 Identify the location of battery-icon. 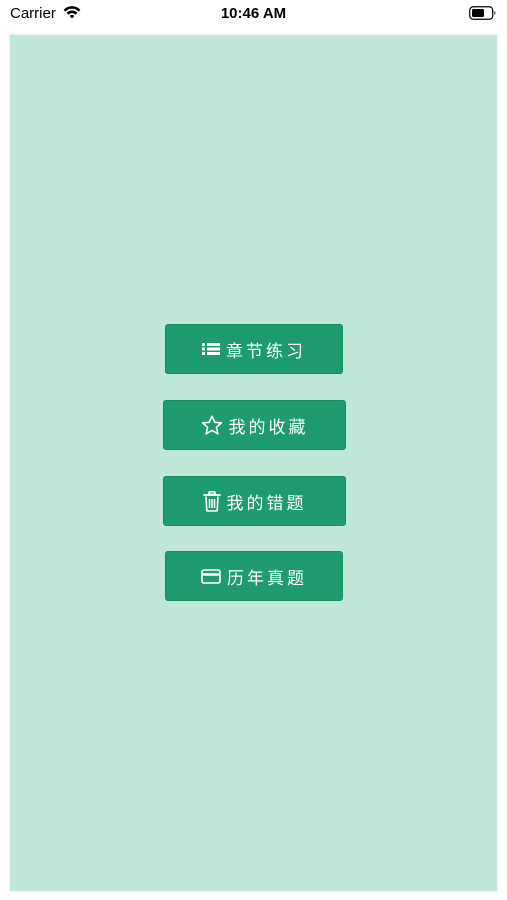
(482, 13).